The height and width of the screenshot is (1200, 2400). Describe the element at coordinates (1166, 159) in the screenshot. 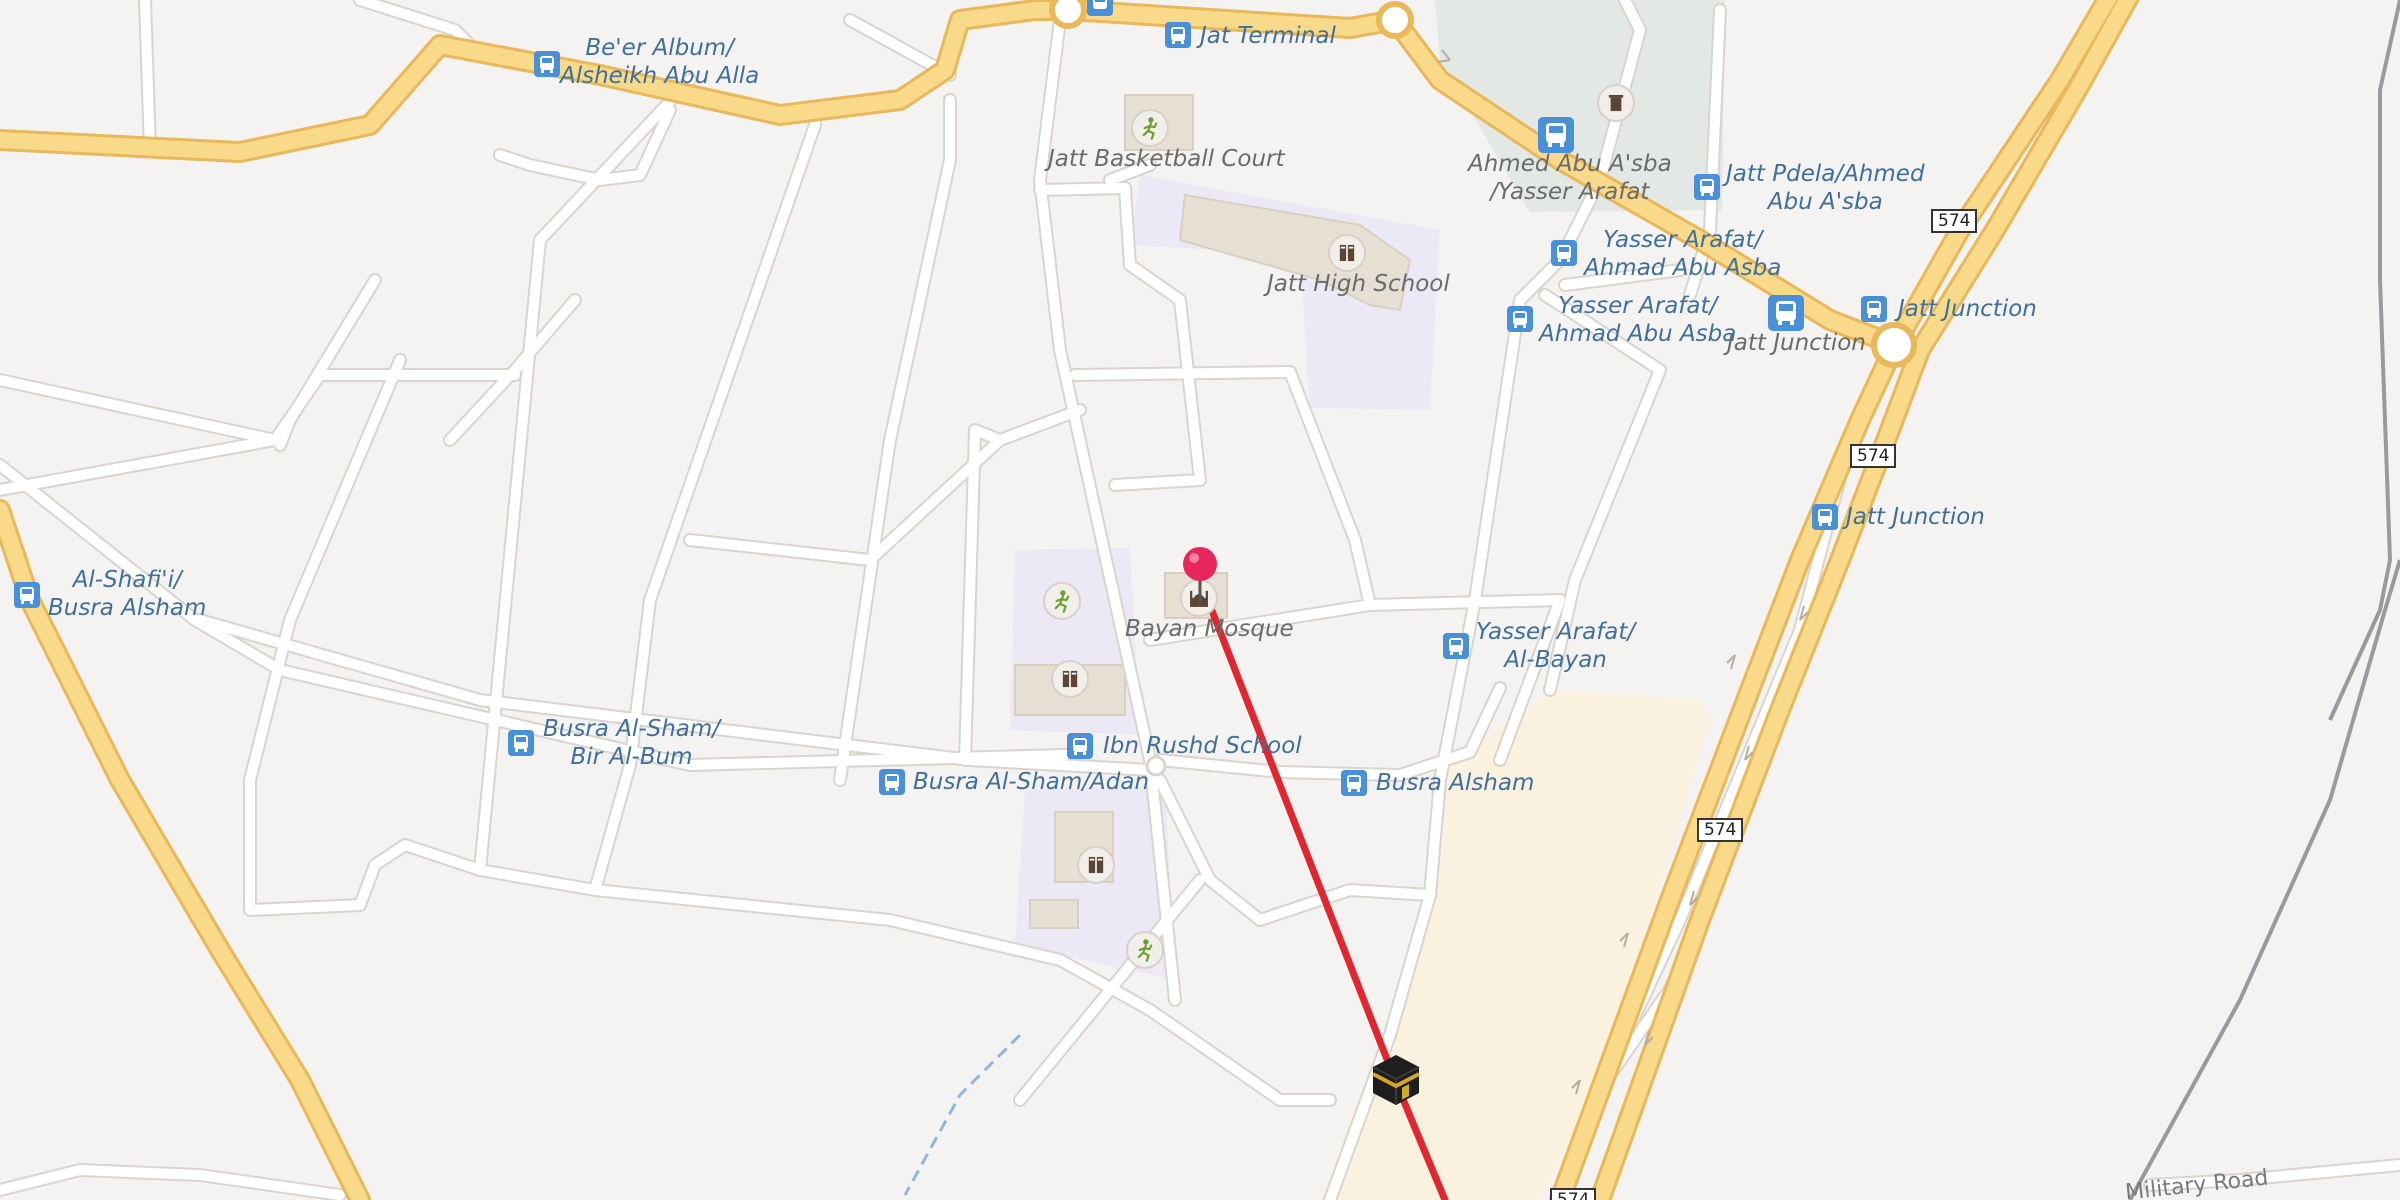

I see `poi-label-basketball: Jatt Basketball Court` at that location.